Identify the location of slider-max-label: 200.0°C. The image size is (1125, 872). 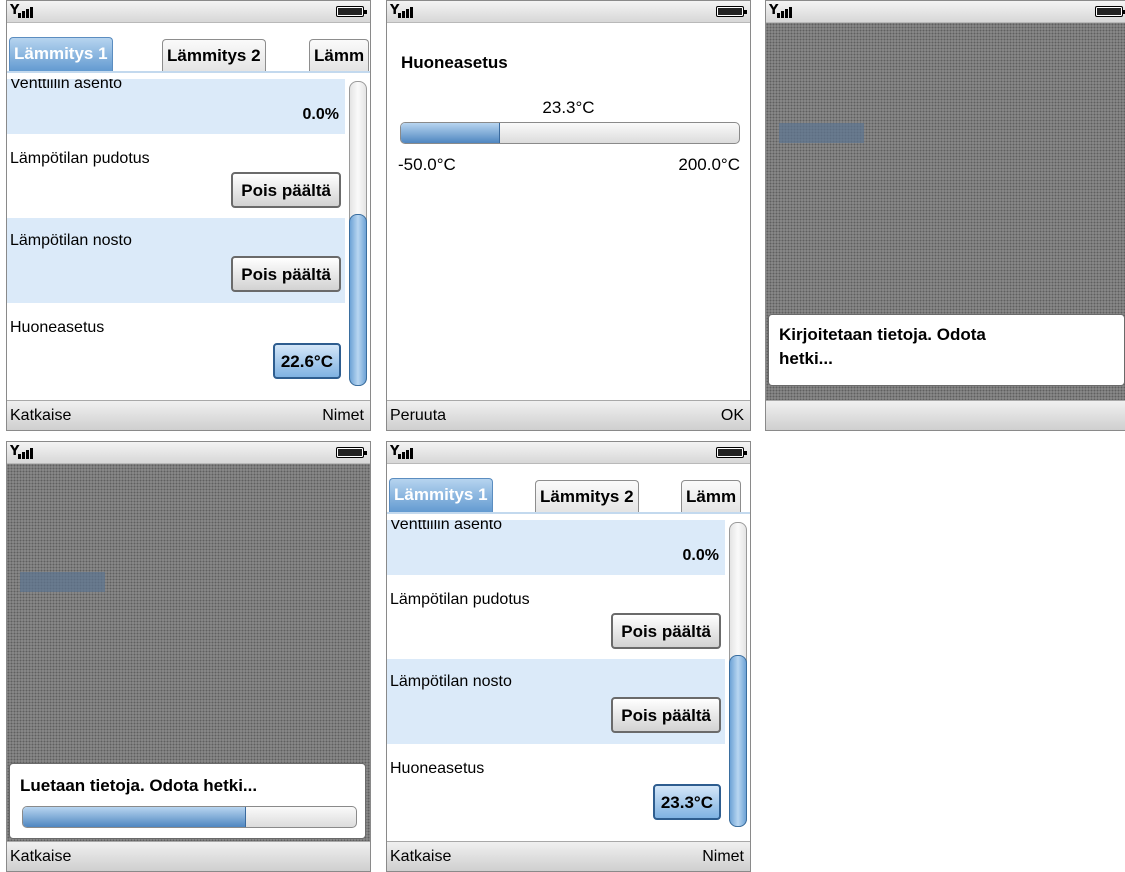
(709, 164).